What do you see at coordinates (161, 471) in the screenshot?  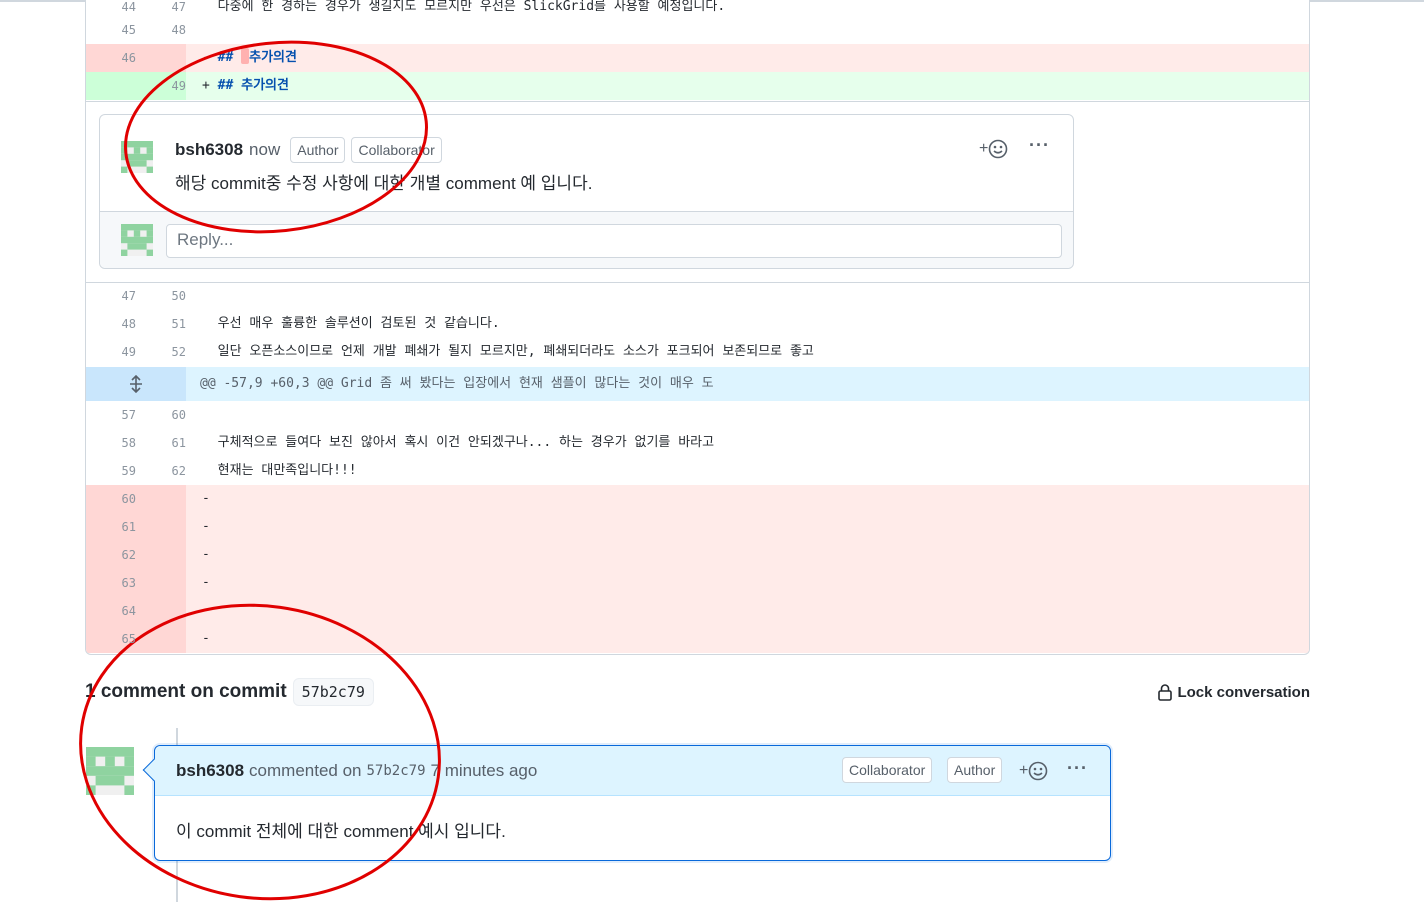 I see `new-line-number: 62` at bounding box center [161, 471].